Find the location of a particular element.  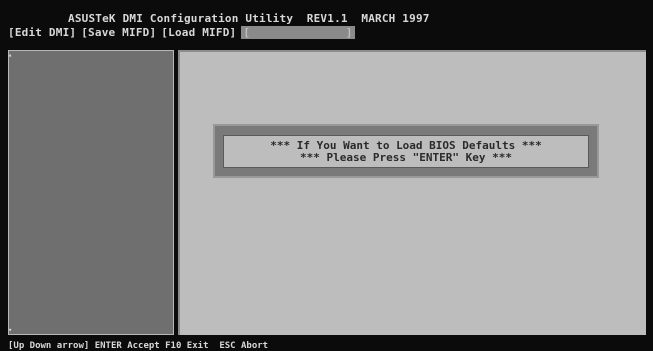

menu-load-defaults: [ ] is located at coordinates (298, 32).